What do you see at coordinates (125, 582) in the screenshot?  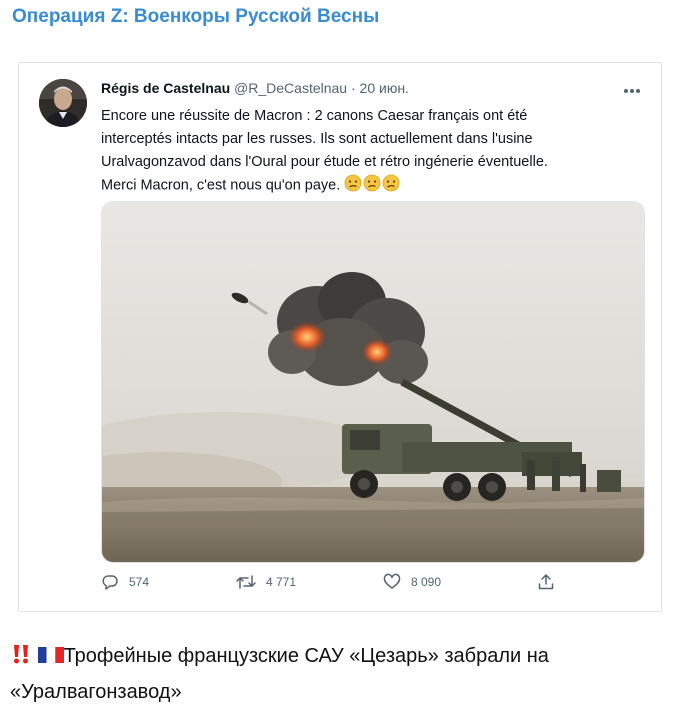 I see `reply-action: 574` at bounding box center [125, 582].